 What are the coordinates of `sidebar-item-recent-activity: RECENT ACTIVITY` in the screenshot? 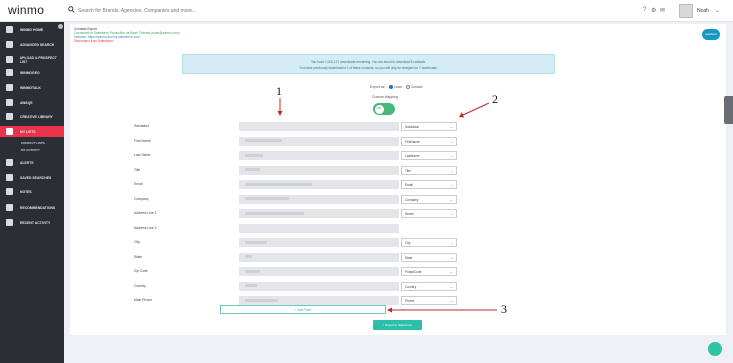 It's located at (32, 222).